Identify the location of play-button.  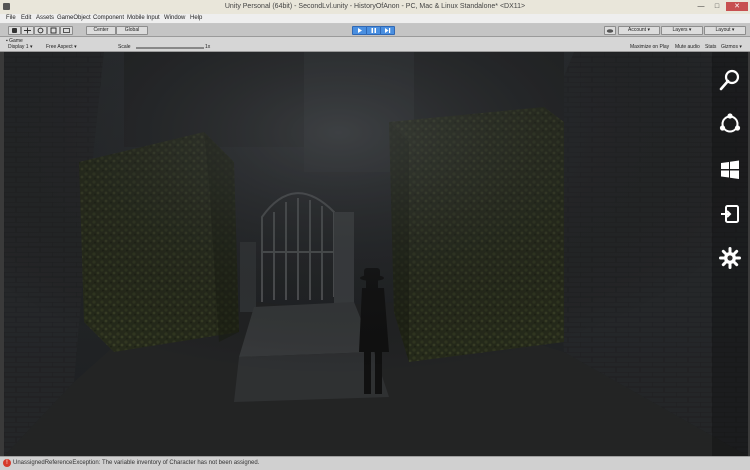
(359, 30).